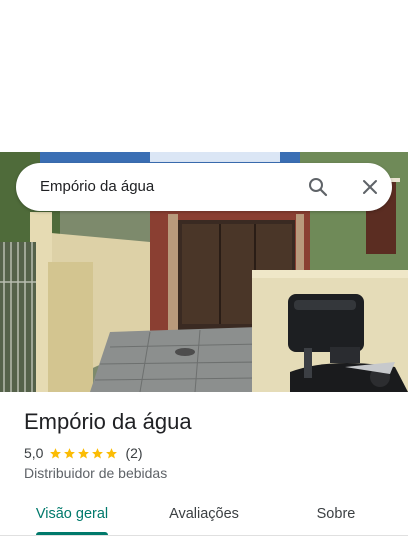 The image size is (408, 544). I want to click on tab-overview: Visão geral, so click(72, 514).